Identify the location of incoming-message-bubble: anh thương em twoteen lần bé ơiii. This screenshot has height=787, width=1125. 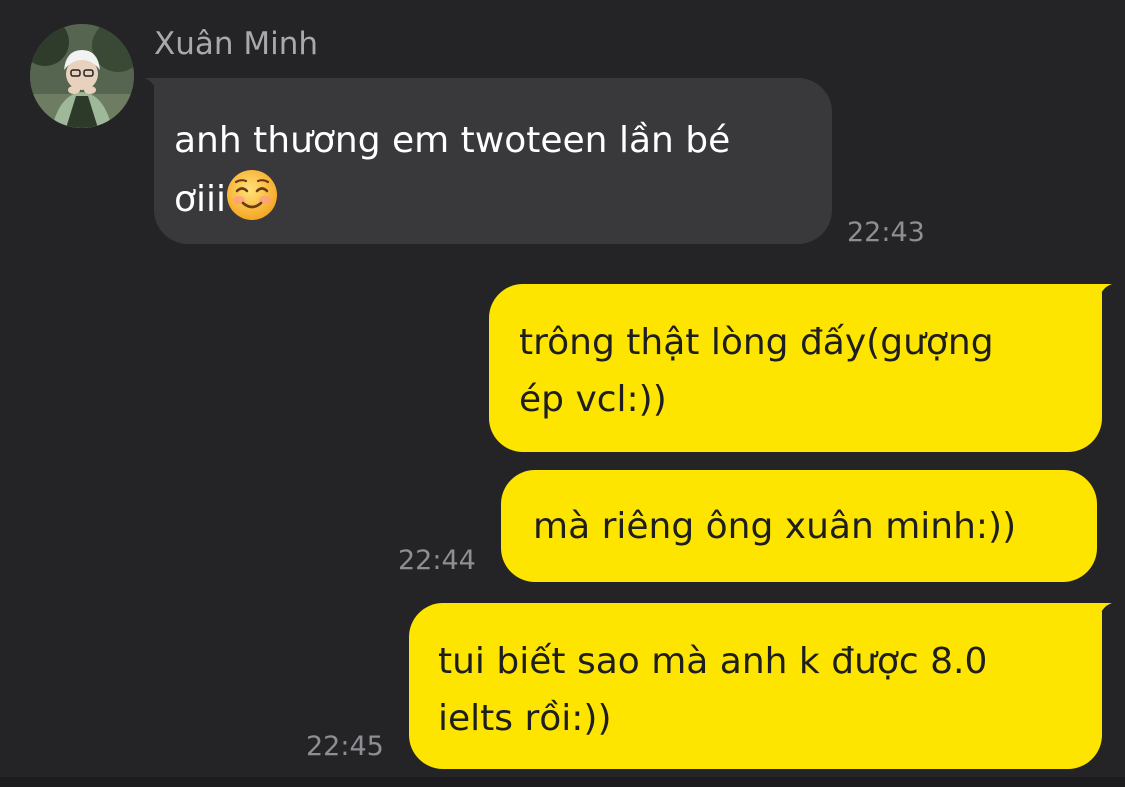
(488, 161).